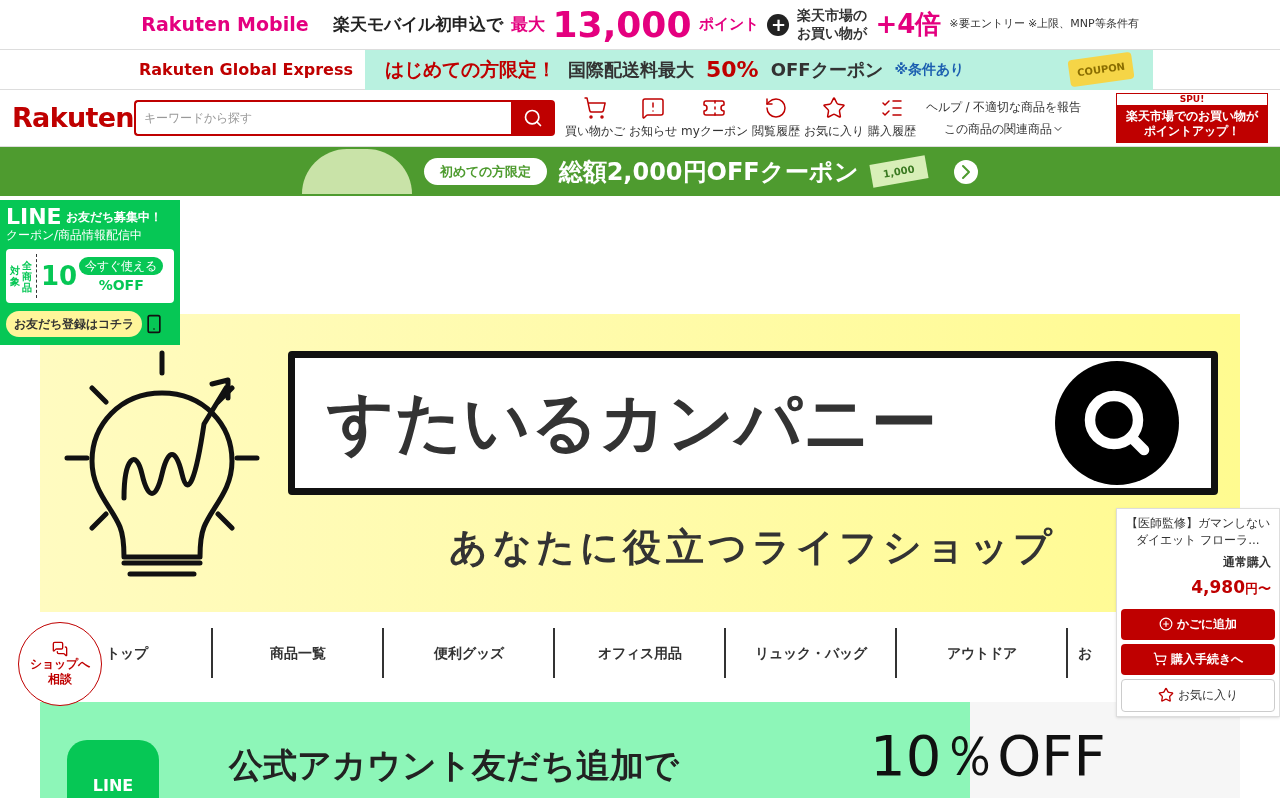 This screenshot has height=800, width=1280. What do you see at coordinates (1198, 695) in the screenshot?
I see `favorite-button: お気に入り` at bounding box center [1198, 695].